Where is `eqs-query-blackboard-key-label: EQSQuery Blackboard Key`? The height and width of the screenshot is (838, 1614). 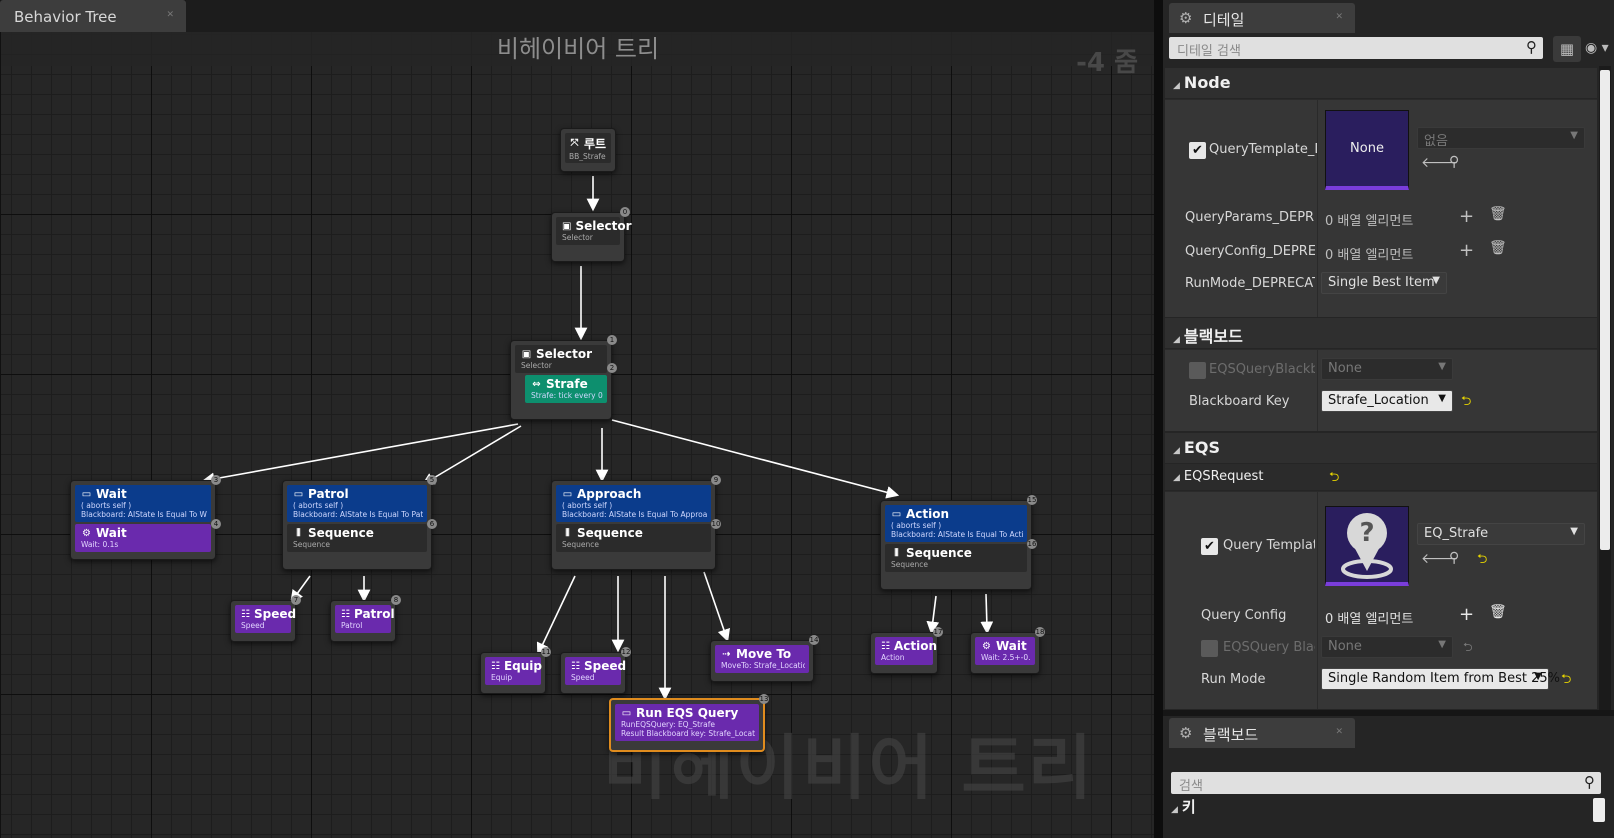
eqs-query-blackboard-key-label: EQSQuery Blackboard Key is located at coordinates (1269, 647).